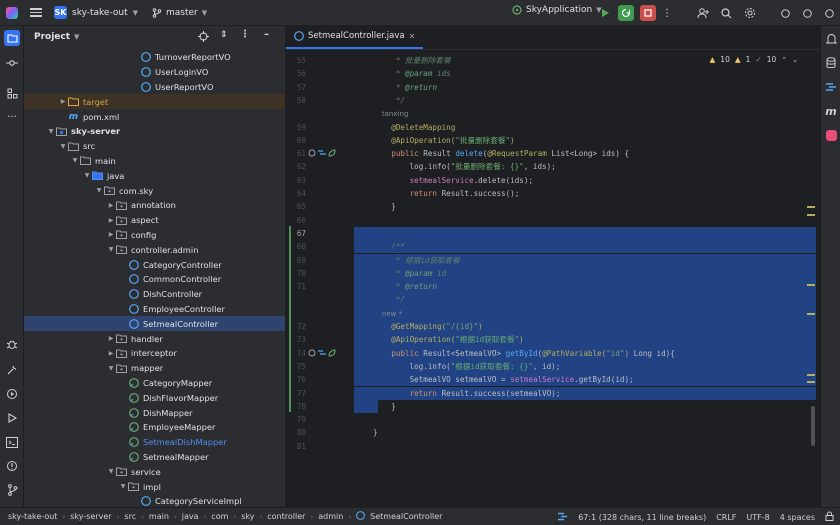 The height and width of the screenshot is (525, 840). Describe the element at coordinates (154, 116) in the screenshot. I see `tree-node: m pom.xml` at that location.